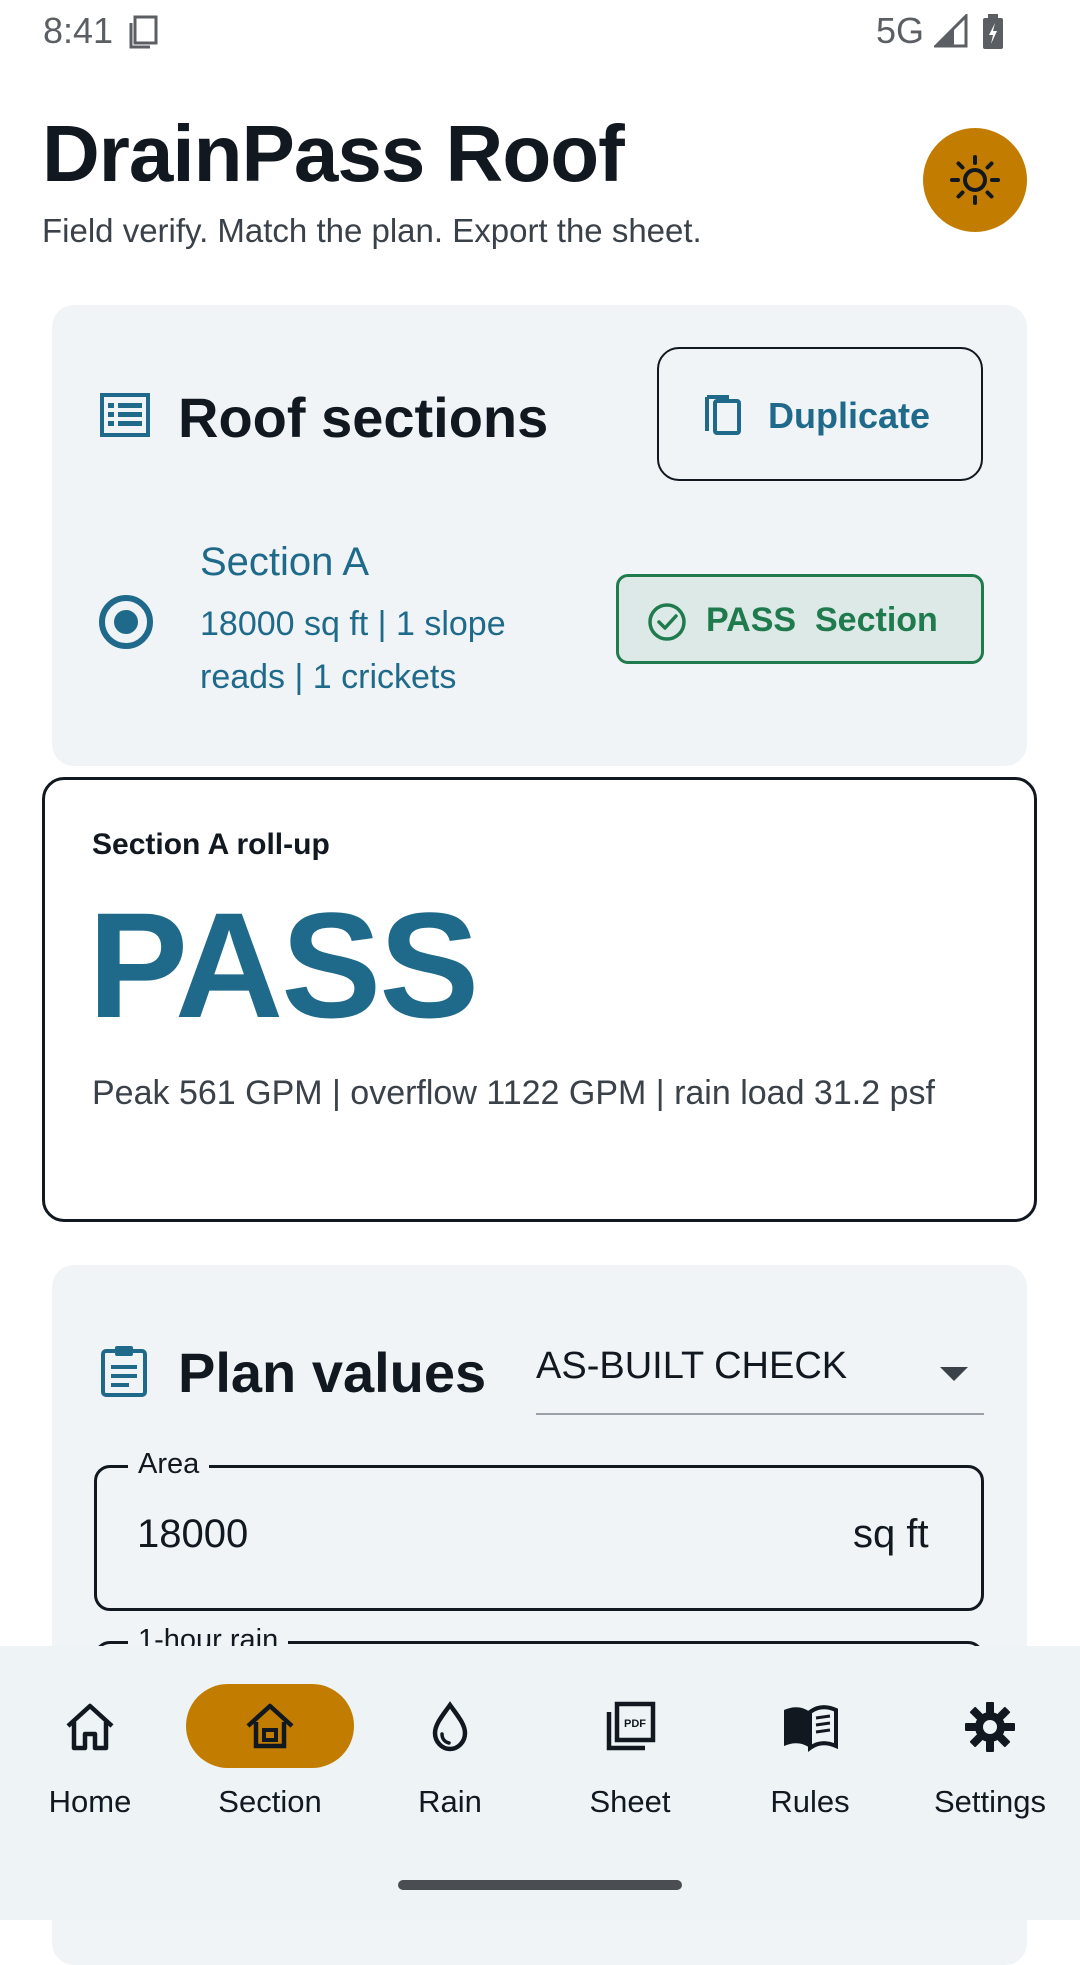 The width and height of the screenshot is (1080, 1965). I want to click on theme-toggle-button, so click(975, 180).